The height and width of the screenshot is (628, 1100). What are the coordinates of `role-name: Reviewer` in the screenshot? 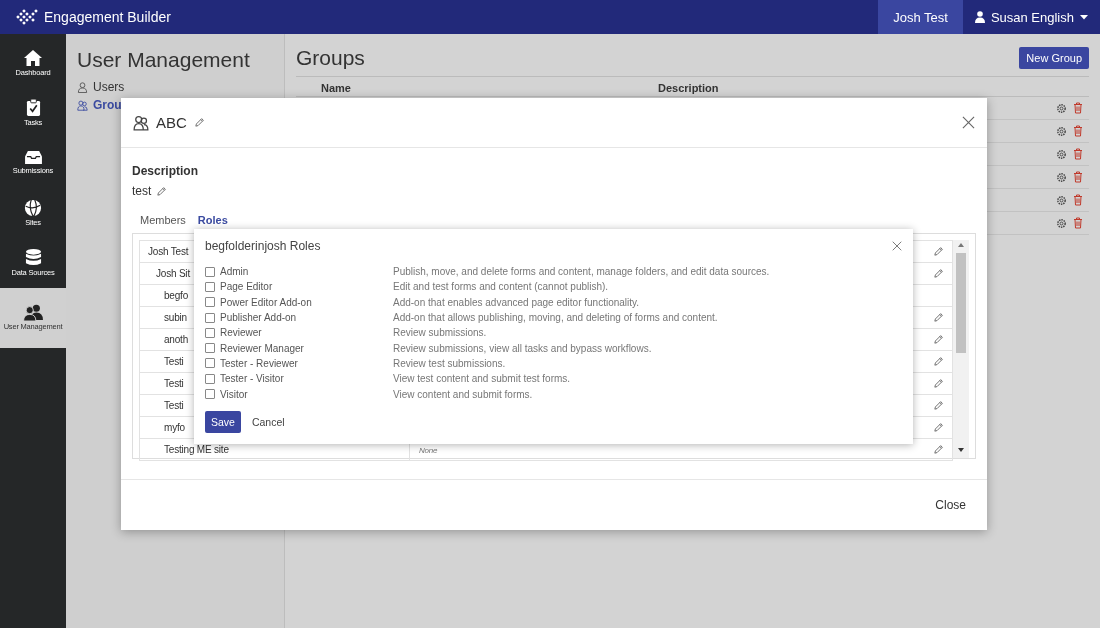 It's located at (241, 333).